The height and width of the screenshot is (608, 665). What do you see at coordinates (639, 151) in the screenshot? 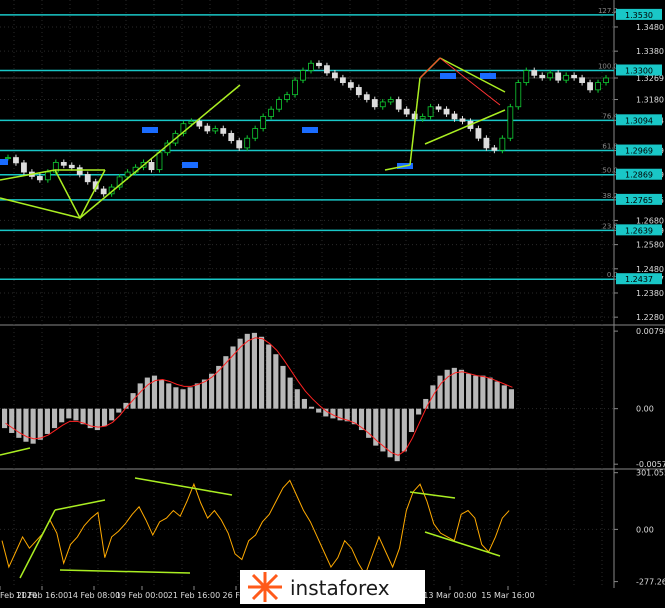
I see `fib-price-label: 1.2969` at bounding box center [639, 151].